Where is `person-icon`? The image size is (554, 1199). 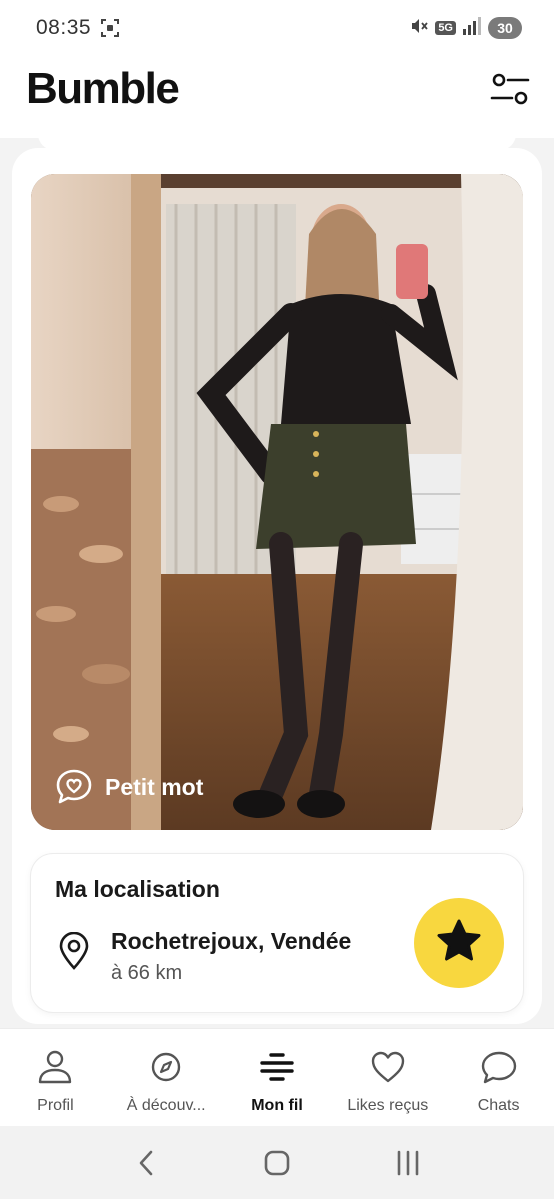 person-icon is located at coordinates (55, 1067).